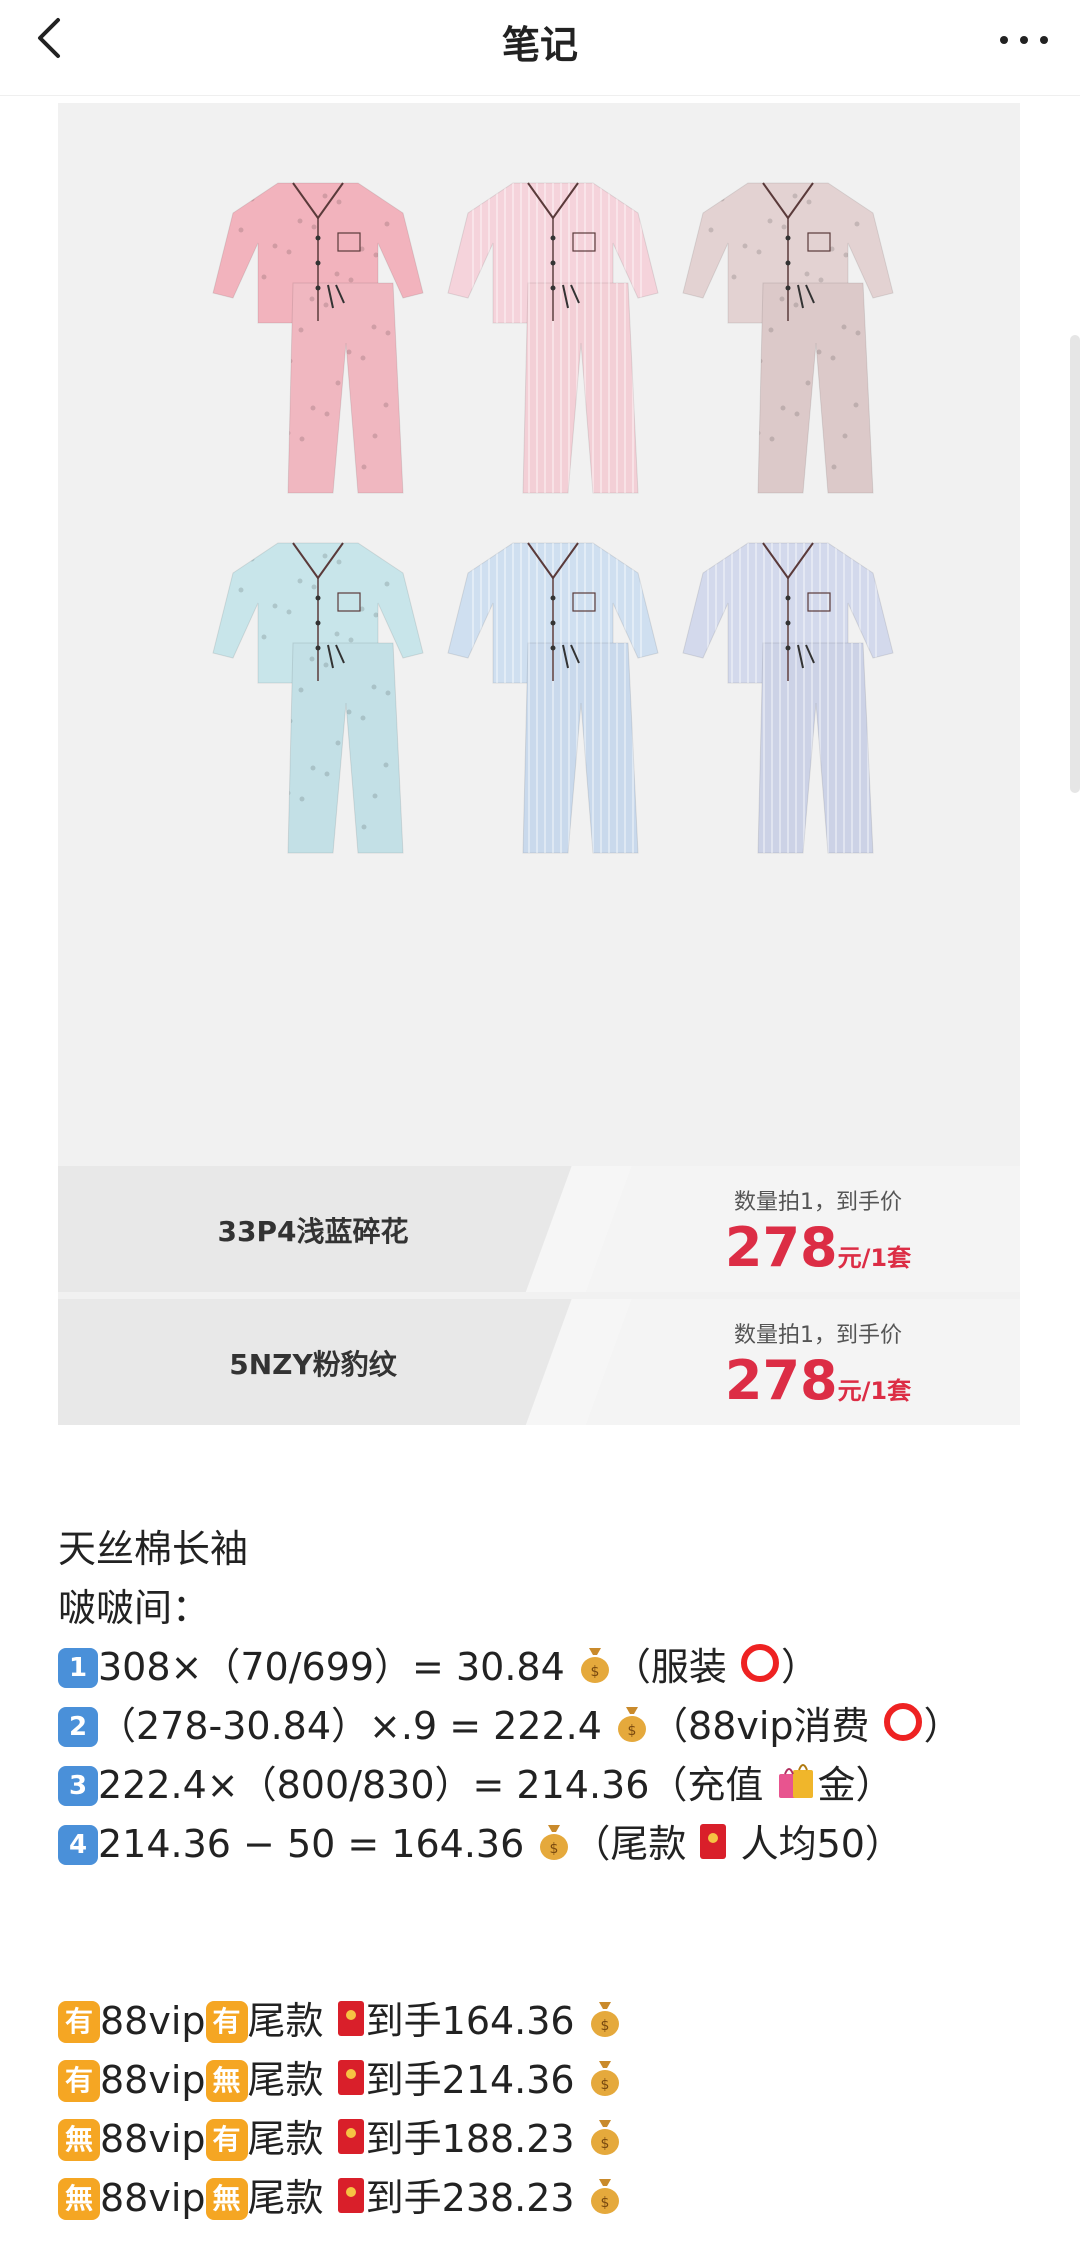  Describe the element at coordinates (1075, 564) in the screenshot. I see `scrollbar-thumb` at that location.